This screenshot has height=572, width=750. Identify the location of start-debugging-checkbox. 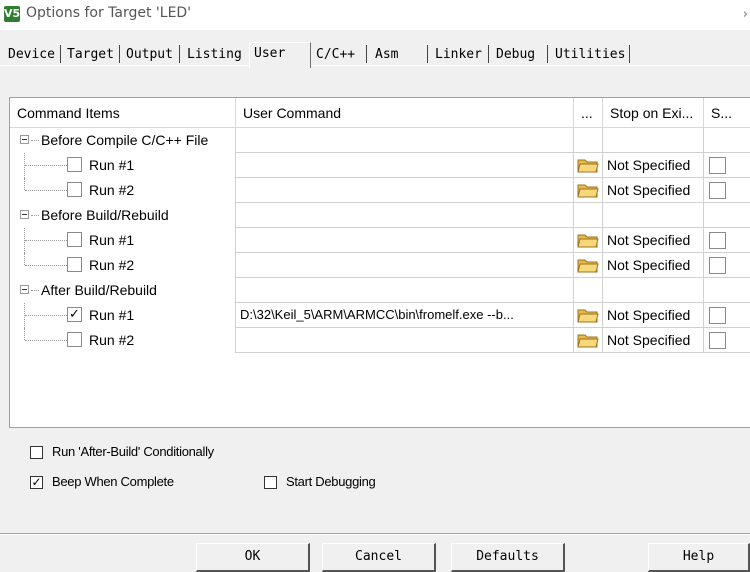
(270, 482).